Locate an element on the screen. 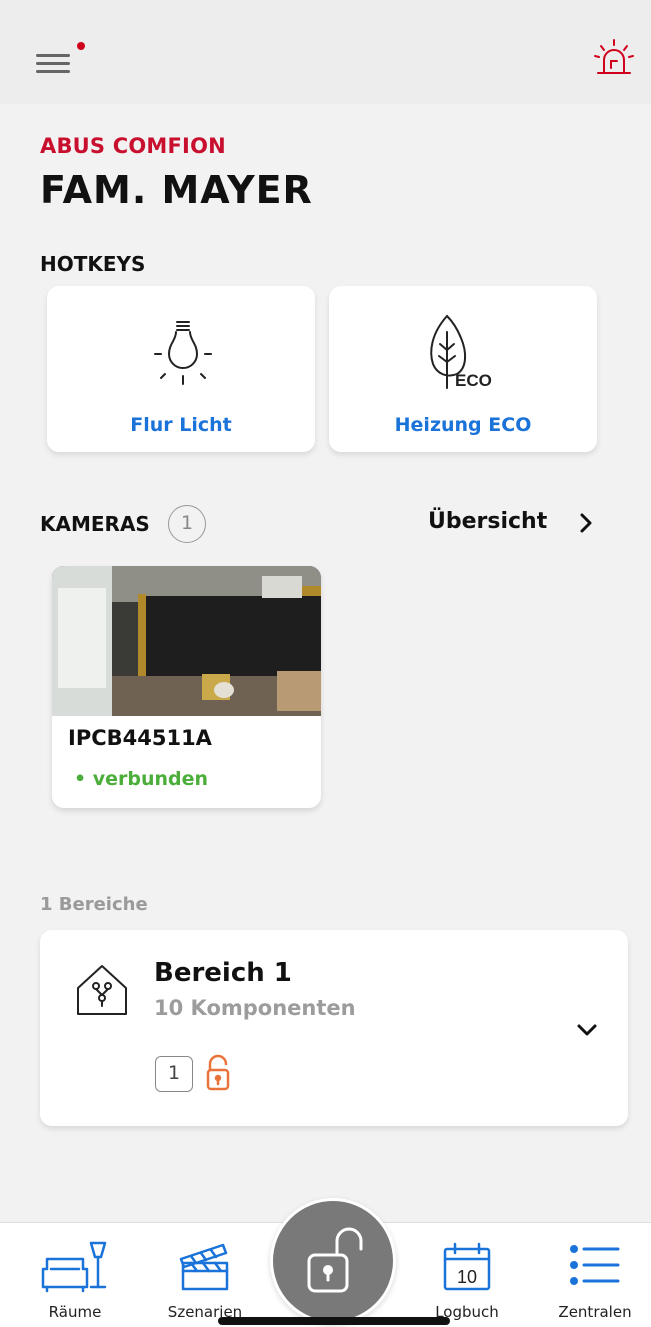  nav-szenarien: Szenarien is located at coordinates (205, 1275).